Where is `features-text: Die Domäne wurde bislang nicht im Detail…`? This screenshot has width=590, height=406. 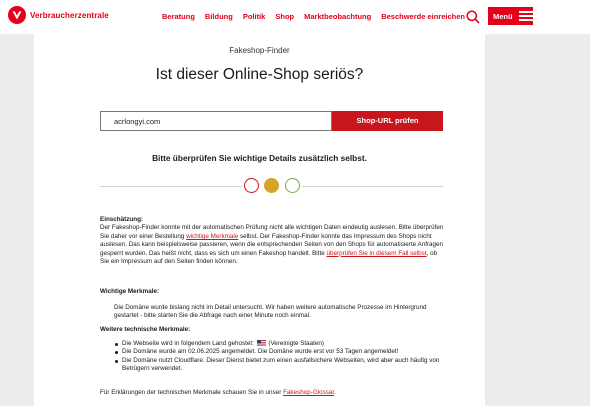
features-text: Die Domäne wurde bislang nicht im Detail… is located at coordinates (270, 312).